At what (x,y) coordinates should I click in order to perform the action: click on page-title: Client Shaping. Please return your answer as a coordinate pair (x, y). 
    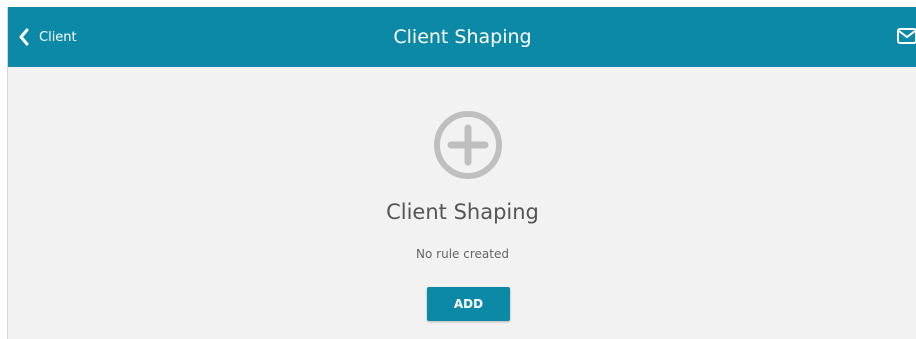
    Looking at the image, I should click on (462, 37).